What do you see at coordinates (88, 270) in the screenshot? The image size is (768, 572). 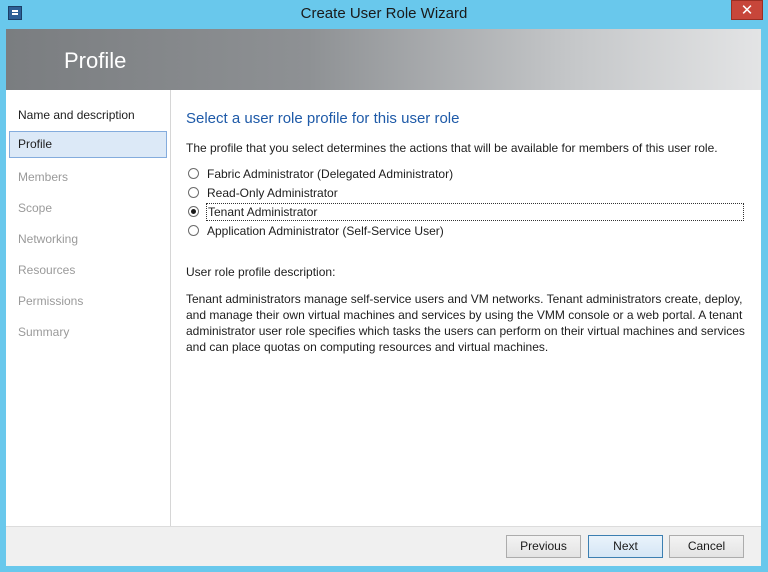 I see `sidebar-item-resources: Resources` at bounding box center [88, 270].